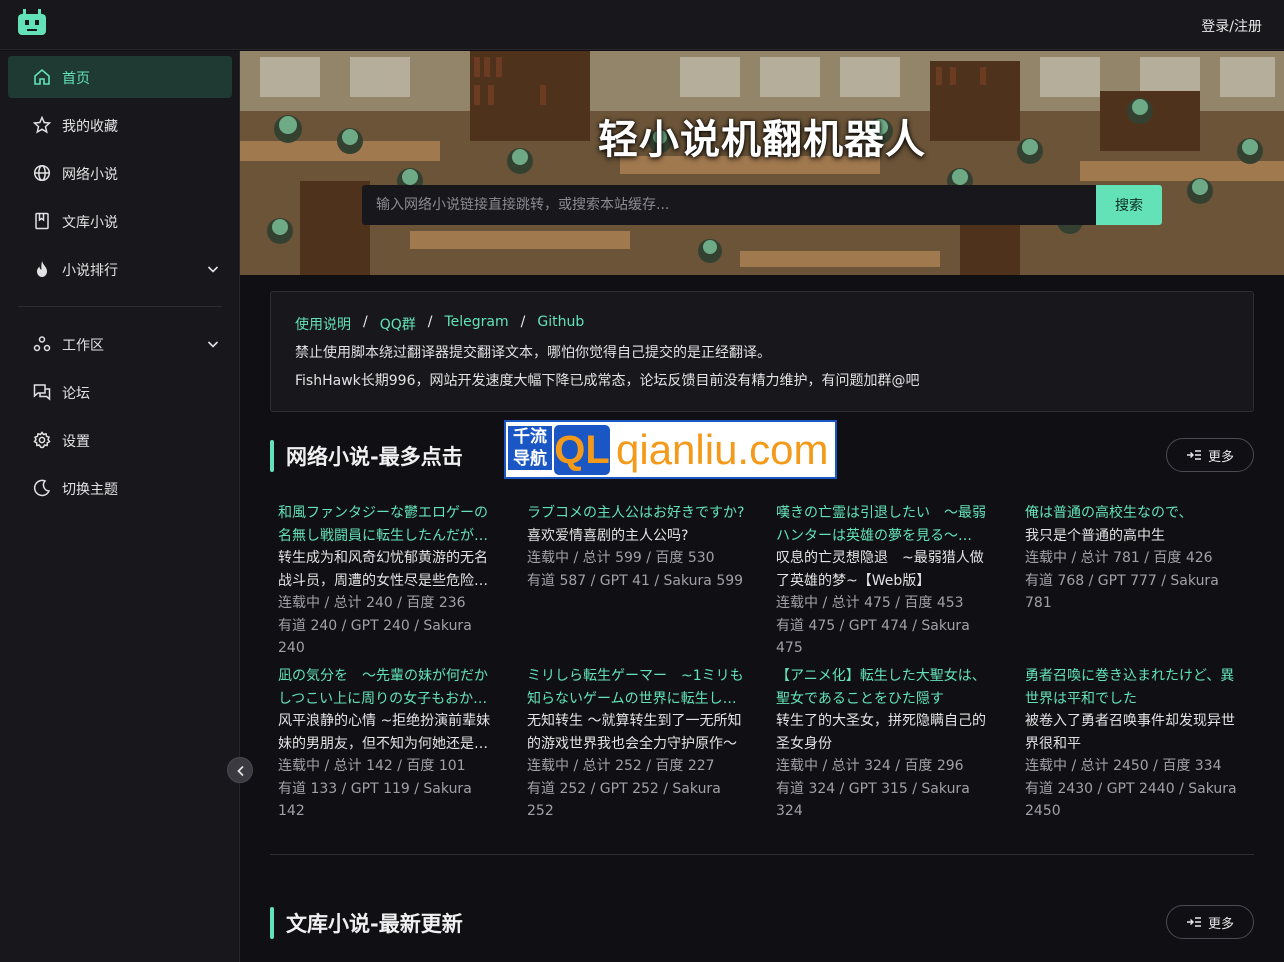  What do you see at coordinates (1134, 513) in the screenshot?
I see `novel-title-link: 俺は普通の高校生なので、` at bounding box center [1134, 513].